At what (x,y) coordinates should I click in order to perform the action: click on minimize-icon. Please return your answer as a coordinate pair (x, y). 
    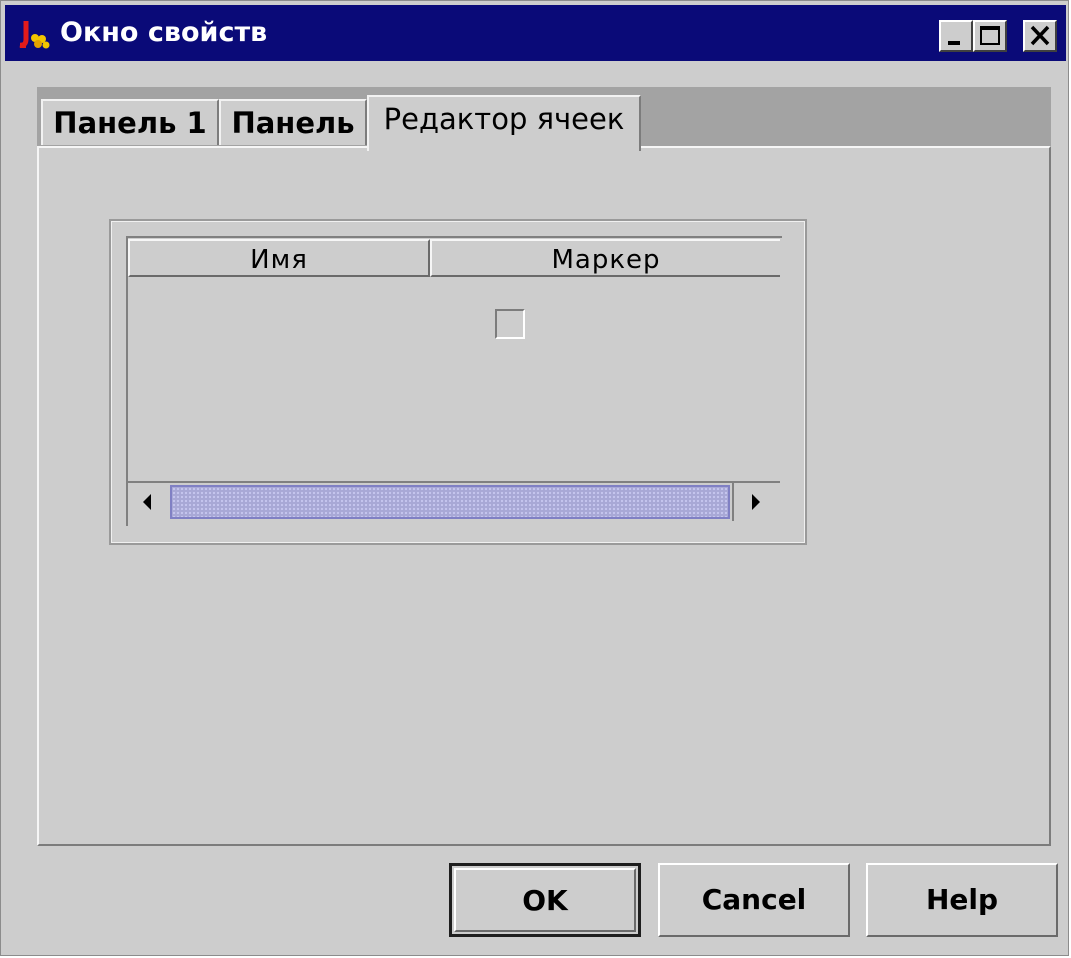
    Looking at the image, I should click on (954, 43).